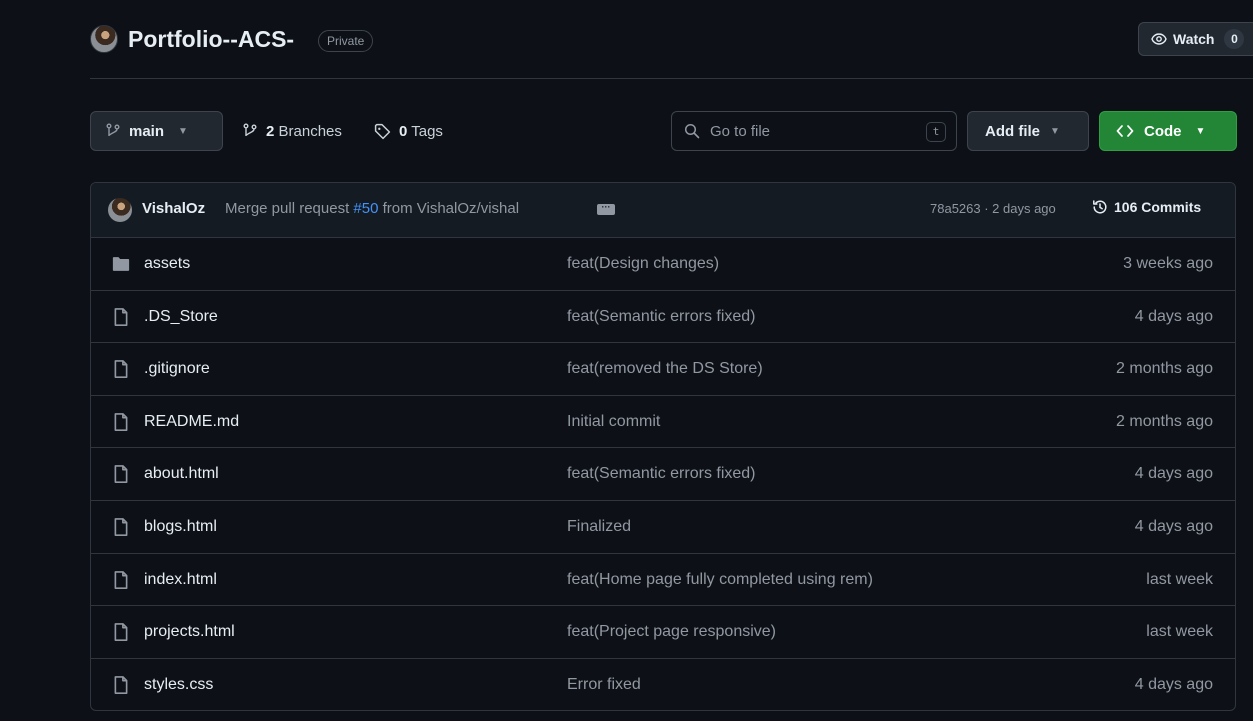 The image size is (1253, 721). I want to click on file-name: index.html, so click(180, 580).